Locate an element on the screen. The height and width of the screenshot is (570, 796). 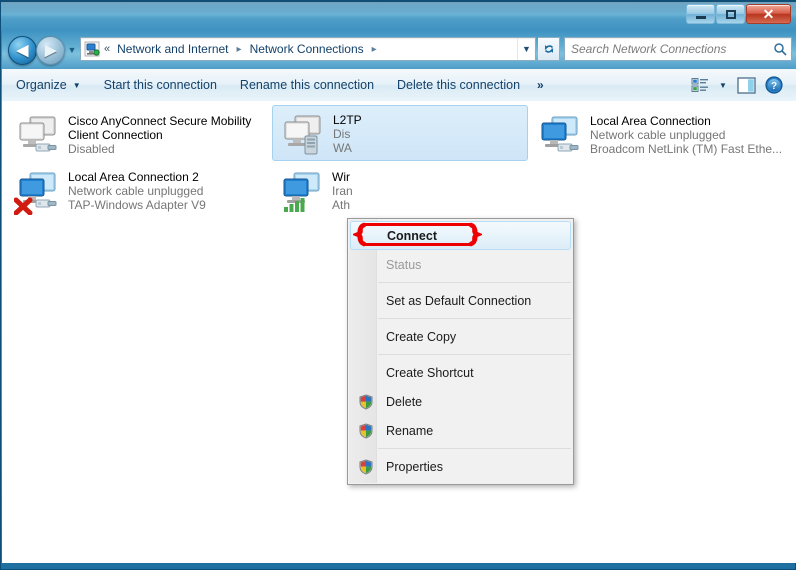
delete-connection-button: Delete this connection is located at coordinates (458, 85).